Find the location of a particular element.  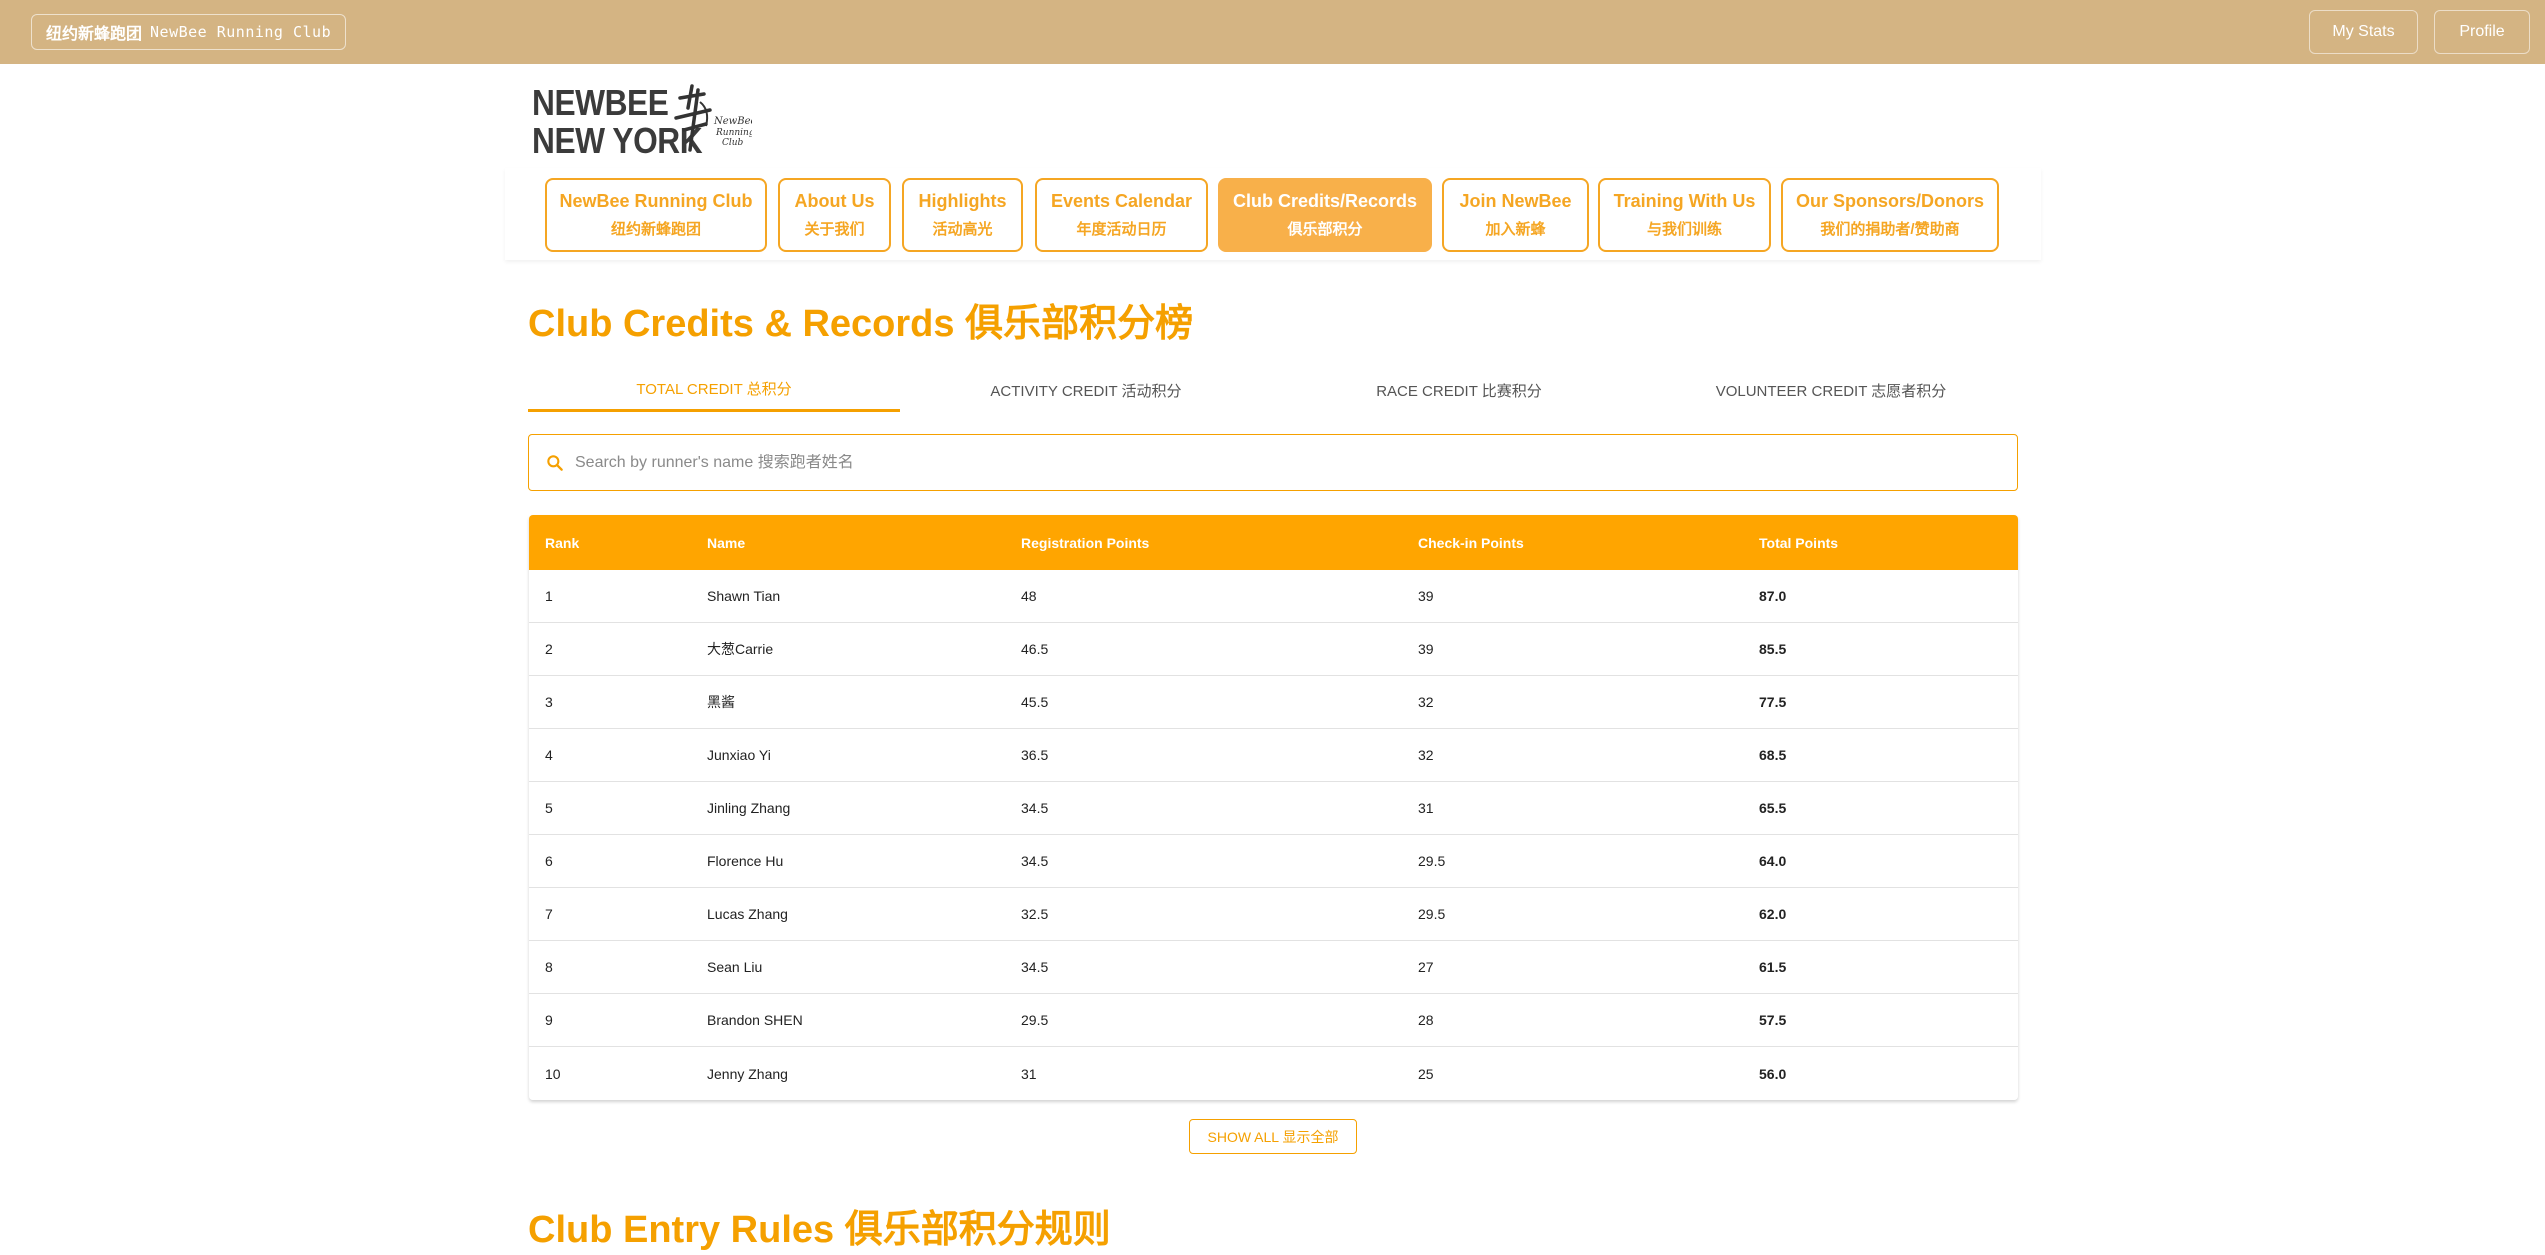

nav-label-cn: 年度活动日历 is located at coordinates (1121, 229).